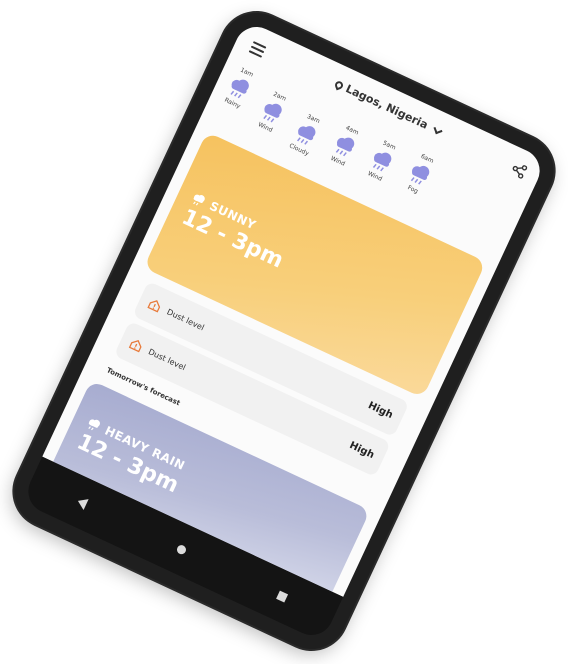 This screenshot has width=568, height=664. What do you see at coordinates (339, 84) in the screenshot?
I see `location-pin-icon` at bounding box center [339, 84].